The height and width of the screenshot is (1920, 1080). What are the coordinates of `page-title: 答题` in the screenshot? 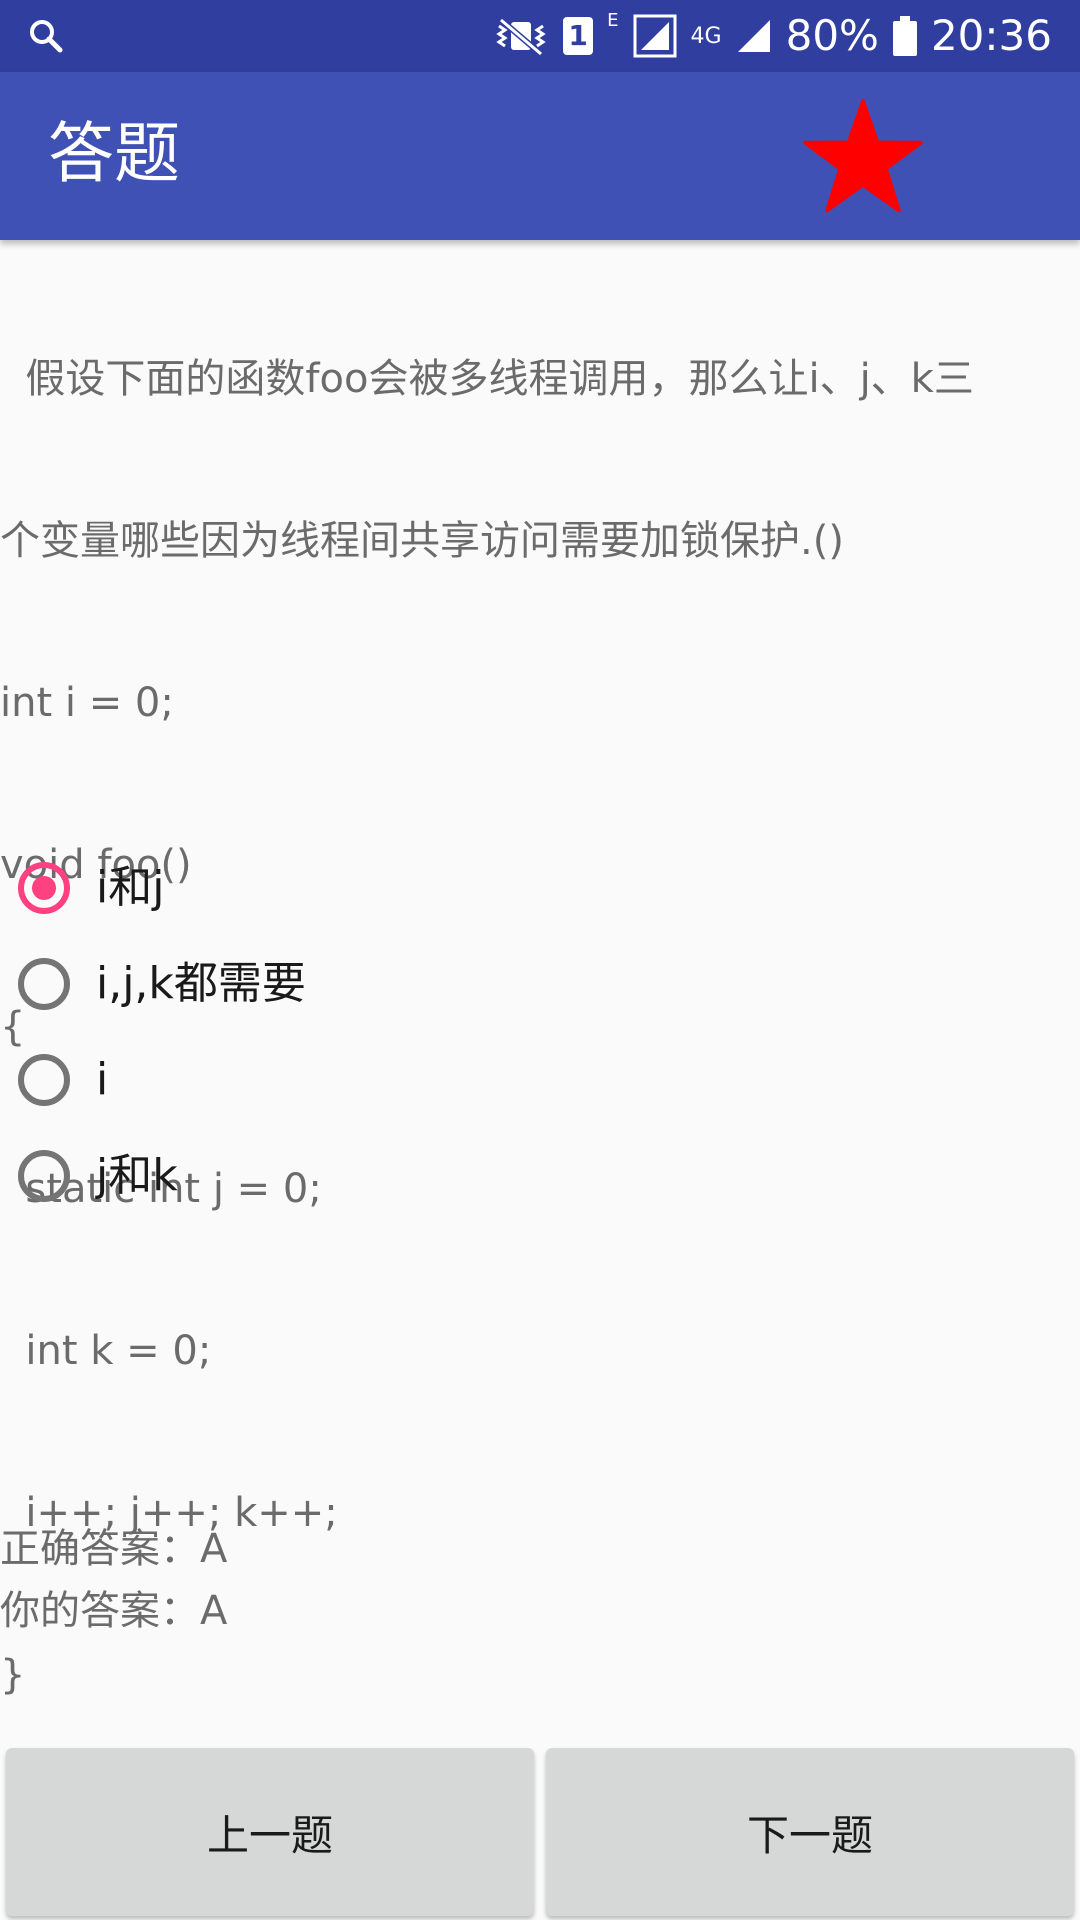 It's located at (114, 153).